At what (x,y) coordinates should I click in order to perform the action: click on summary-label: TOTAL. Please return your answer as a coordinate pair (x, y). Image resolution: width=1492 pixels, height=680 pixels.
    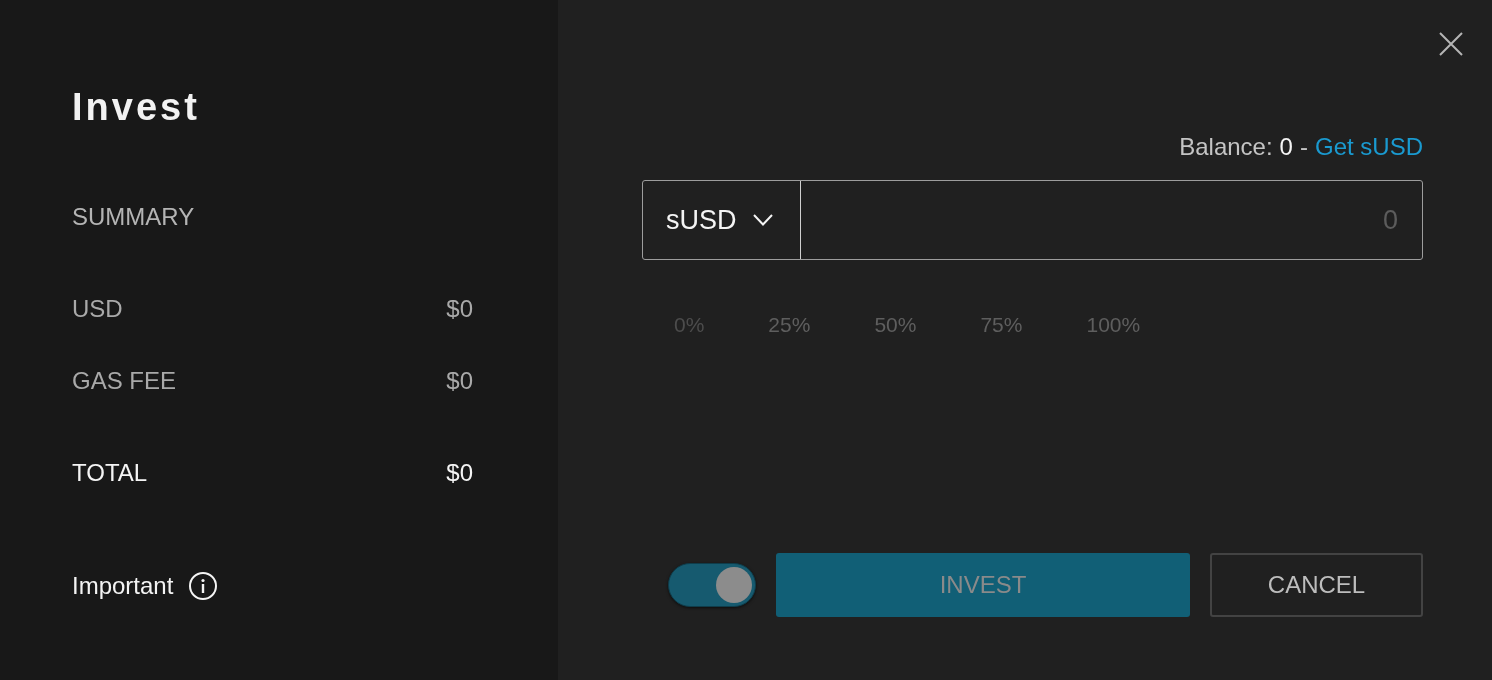
    Looking at the image, I should click on (110, 473).